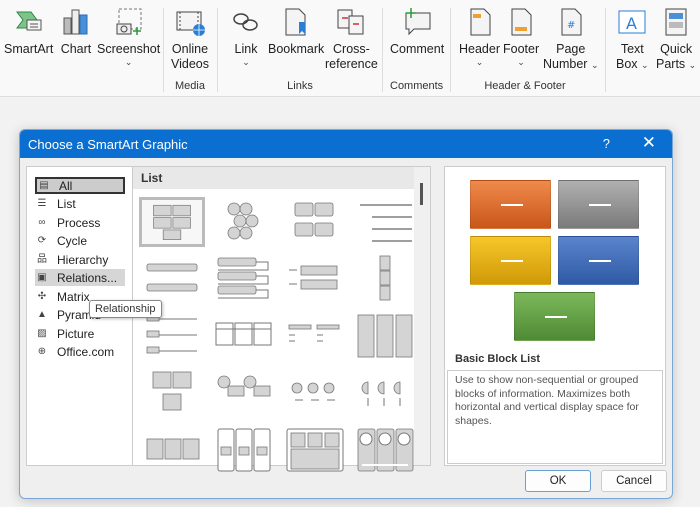 This screenshot has height=507, width=700. Describe the element at coordinates (76, 333) in the screenshot. I see `category-label: Picture` at that location.